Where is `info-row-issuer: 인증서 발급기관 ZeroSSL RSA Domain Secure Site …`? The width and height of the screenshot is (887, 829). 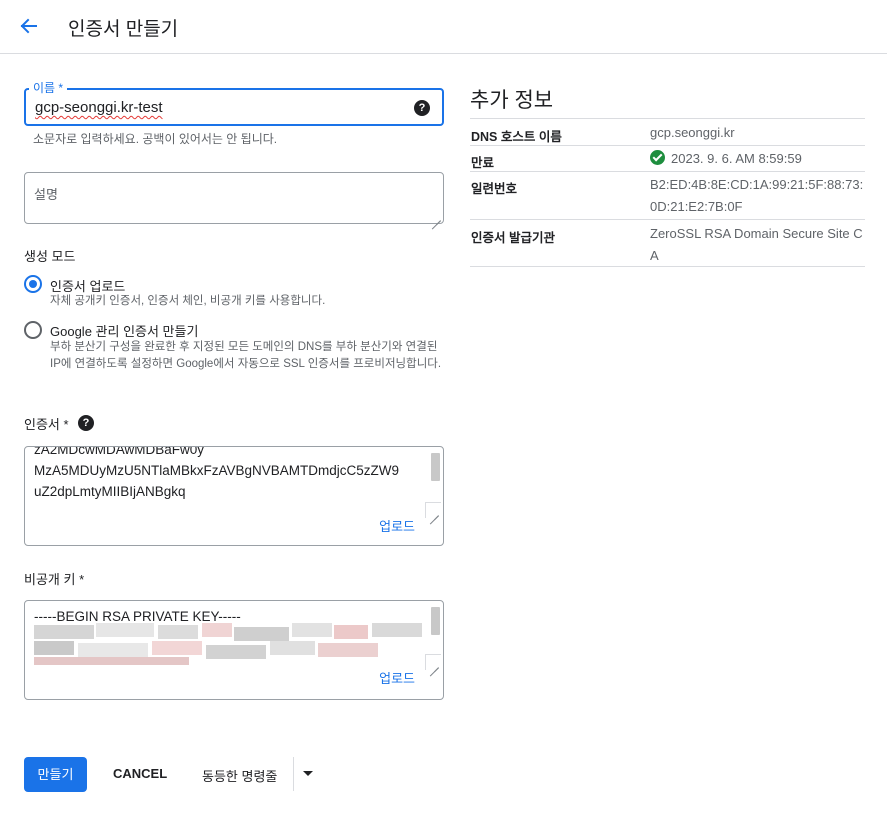 info-row-issuer: 인증서 발급기관 ZeroSSL RSA Domain Secure Site … is located at coordinates (667, 243).